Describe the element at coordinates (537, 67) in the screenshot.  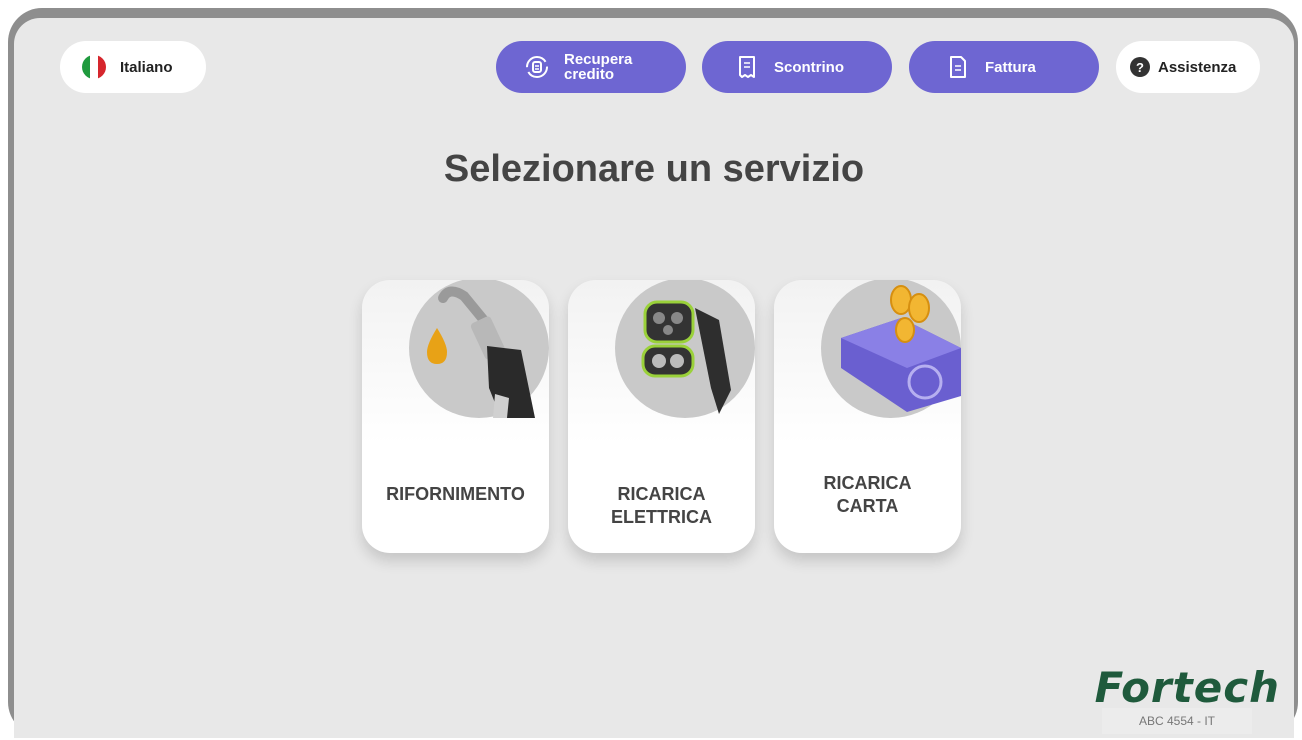
I see `refresh-coin-icon` at that location.